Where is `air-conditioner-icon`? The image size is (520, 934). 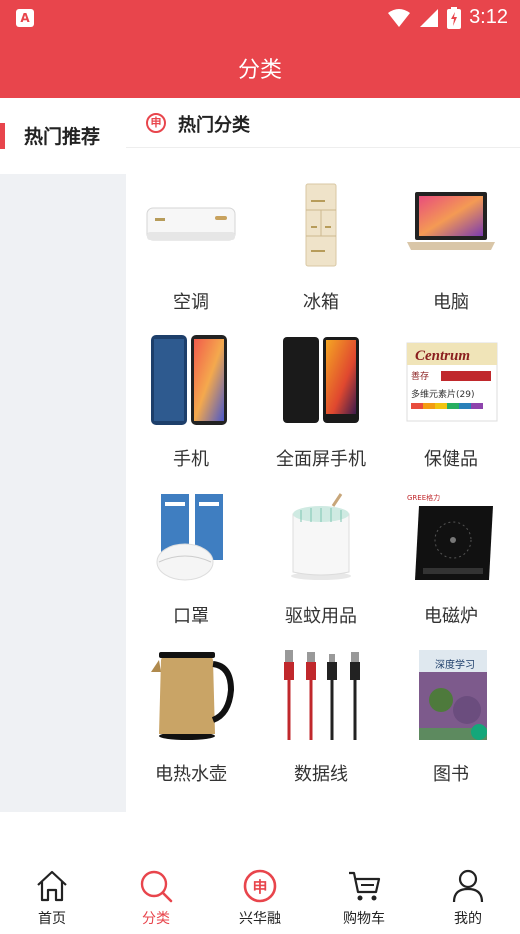 air-conditioner-icon is located at coordinates (191, 224).